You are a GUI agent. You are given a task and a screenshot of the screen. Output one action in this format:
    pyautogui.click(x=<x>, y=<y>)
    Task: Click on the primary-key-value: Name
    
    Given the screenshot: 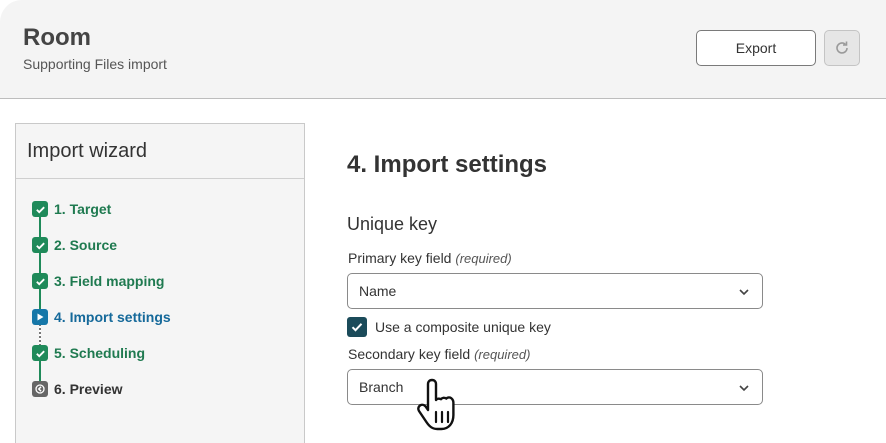 What is the action you would take?
    pyautogui.click(x=378, y=291)
    